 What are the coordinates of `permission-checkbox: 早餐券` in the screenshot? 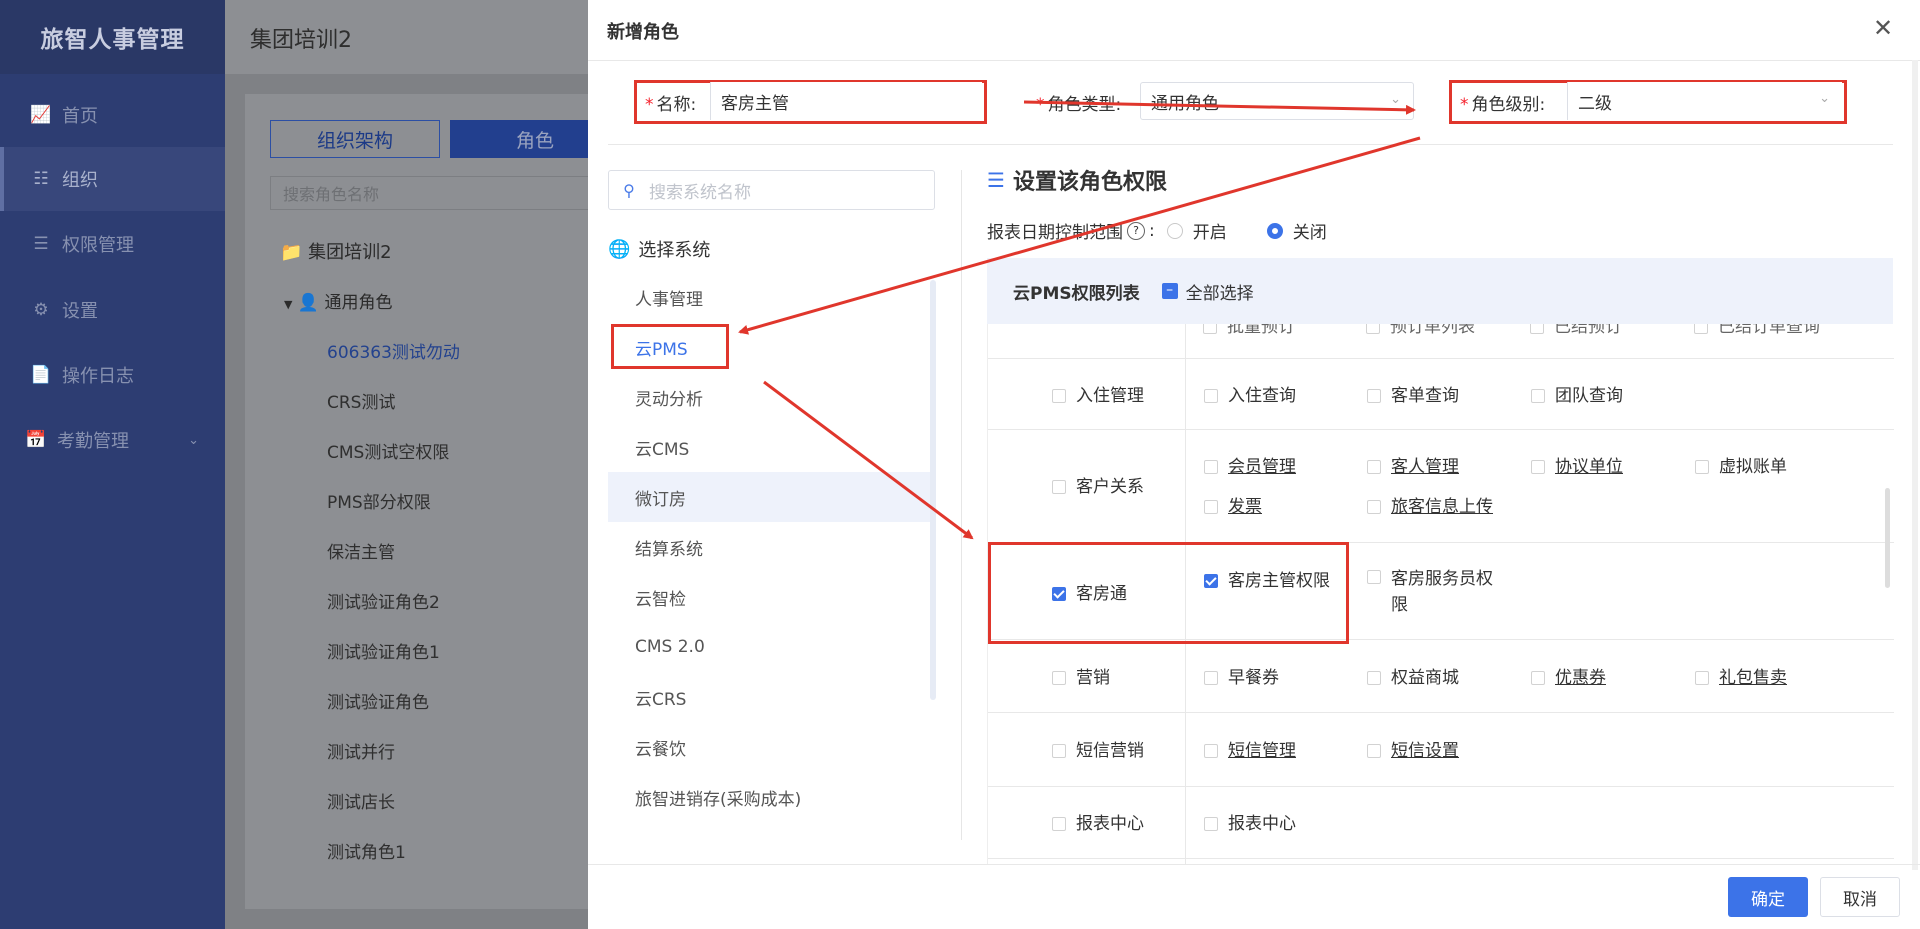 It's located at (1241, 675).